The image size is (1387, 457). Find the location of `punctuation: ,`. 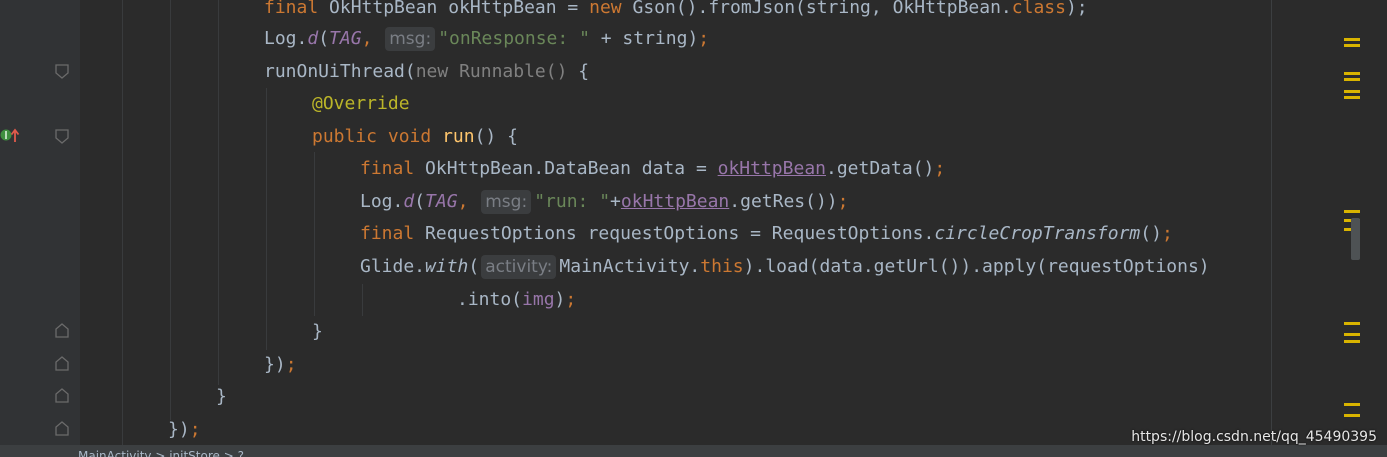

punctuation: , is located at coordinates (372, 38).